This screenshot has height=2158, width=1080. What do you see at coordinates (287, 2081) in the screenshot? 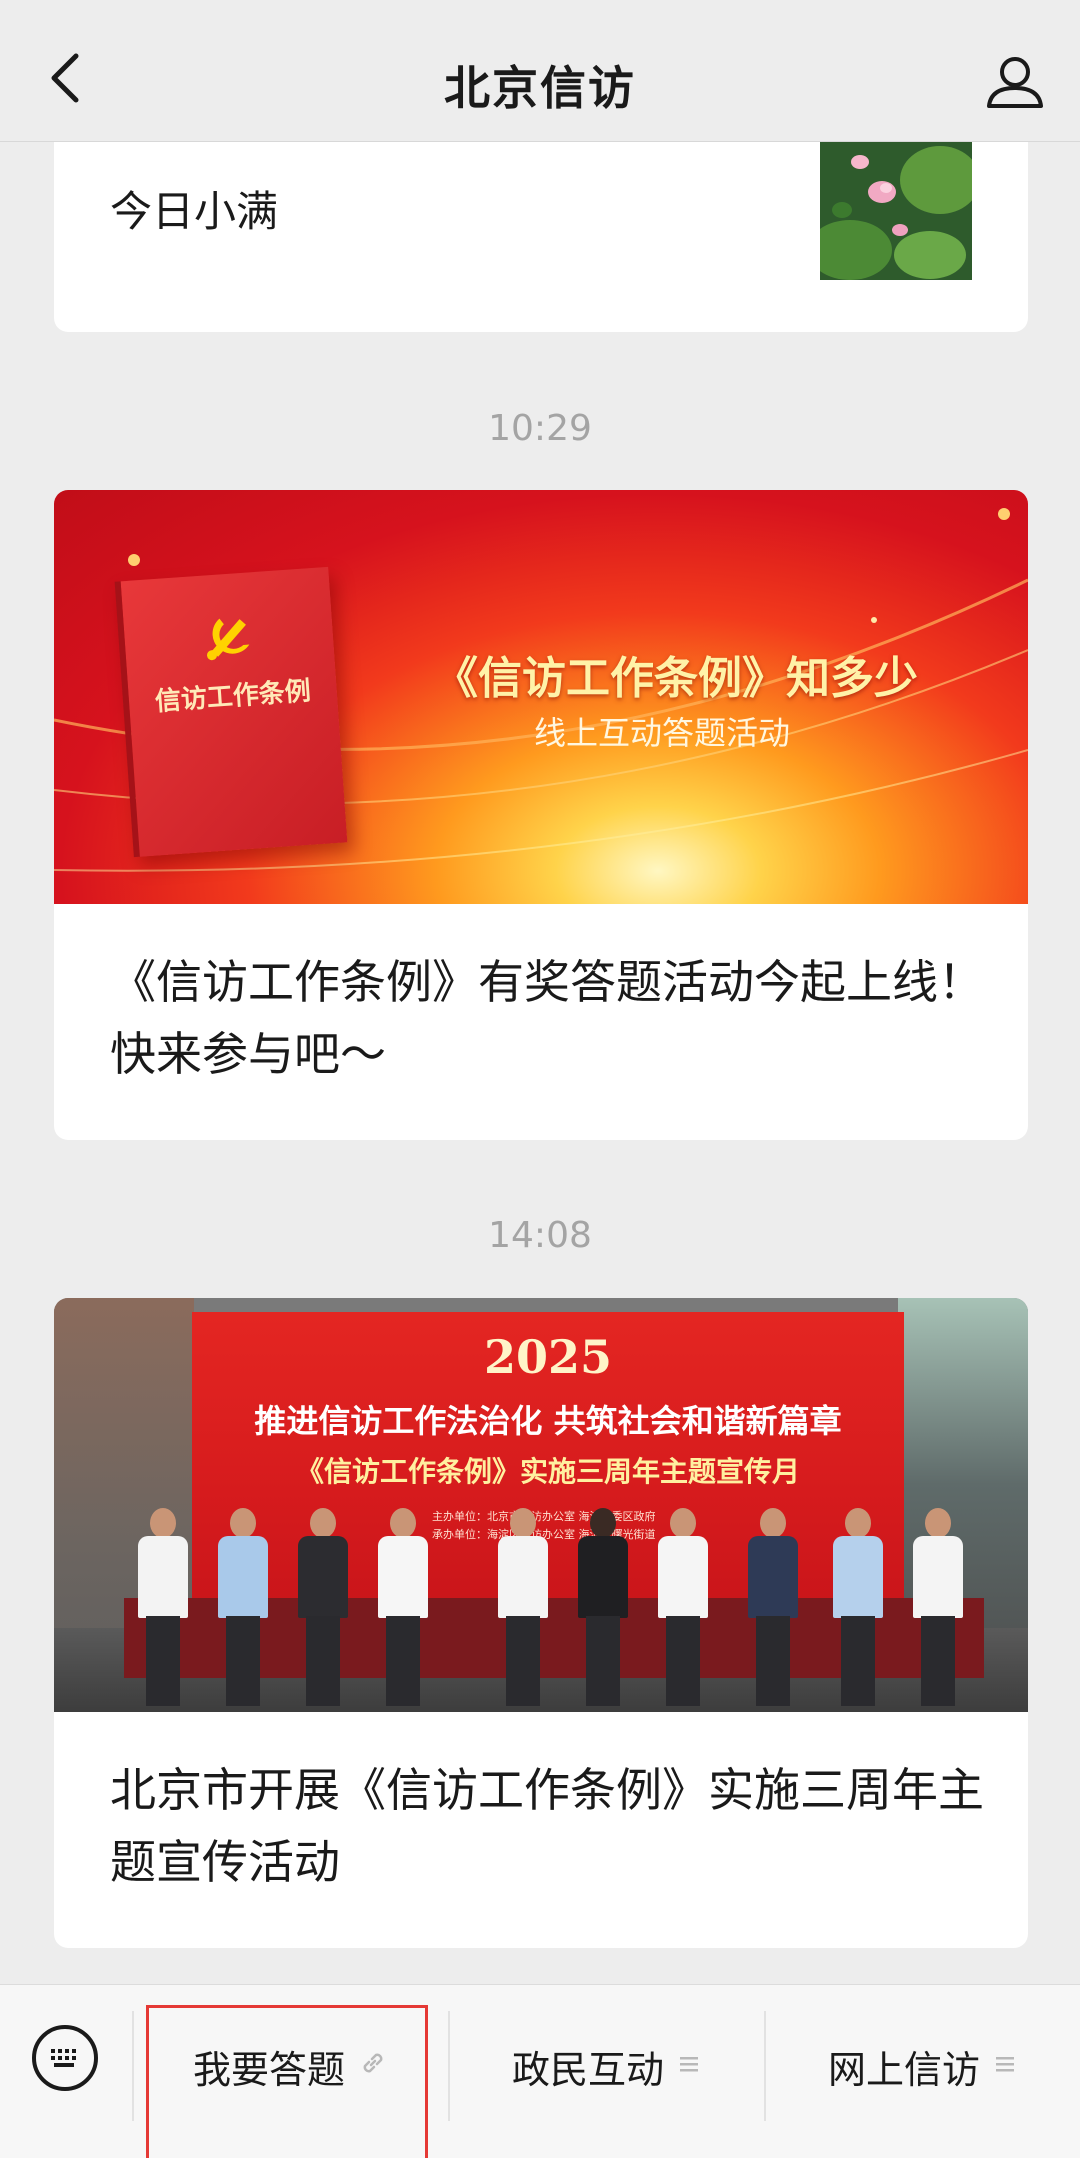
I see `highlight-box` at bounding box center [287, 2081].